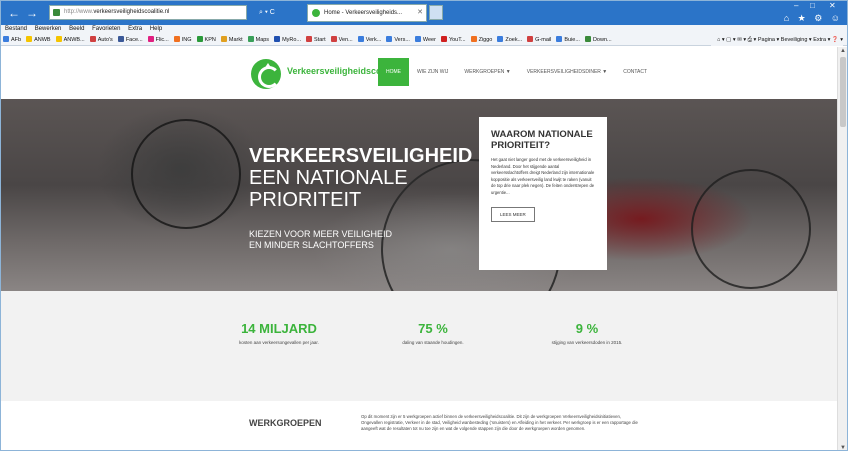  Describe the element at coordinates (813, 18) in the screenshot. I see `toolbar-icons: ⌂ ★ ⚙ ☺` at that location.